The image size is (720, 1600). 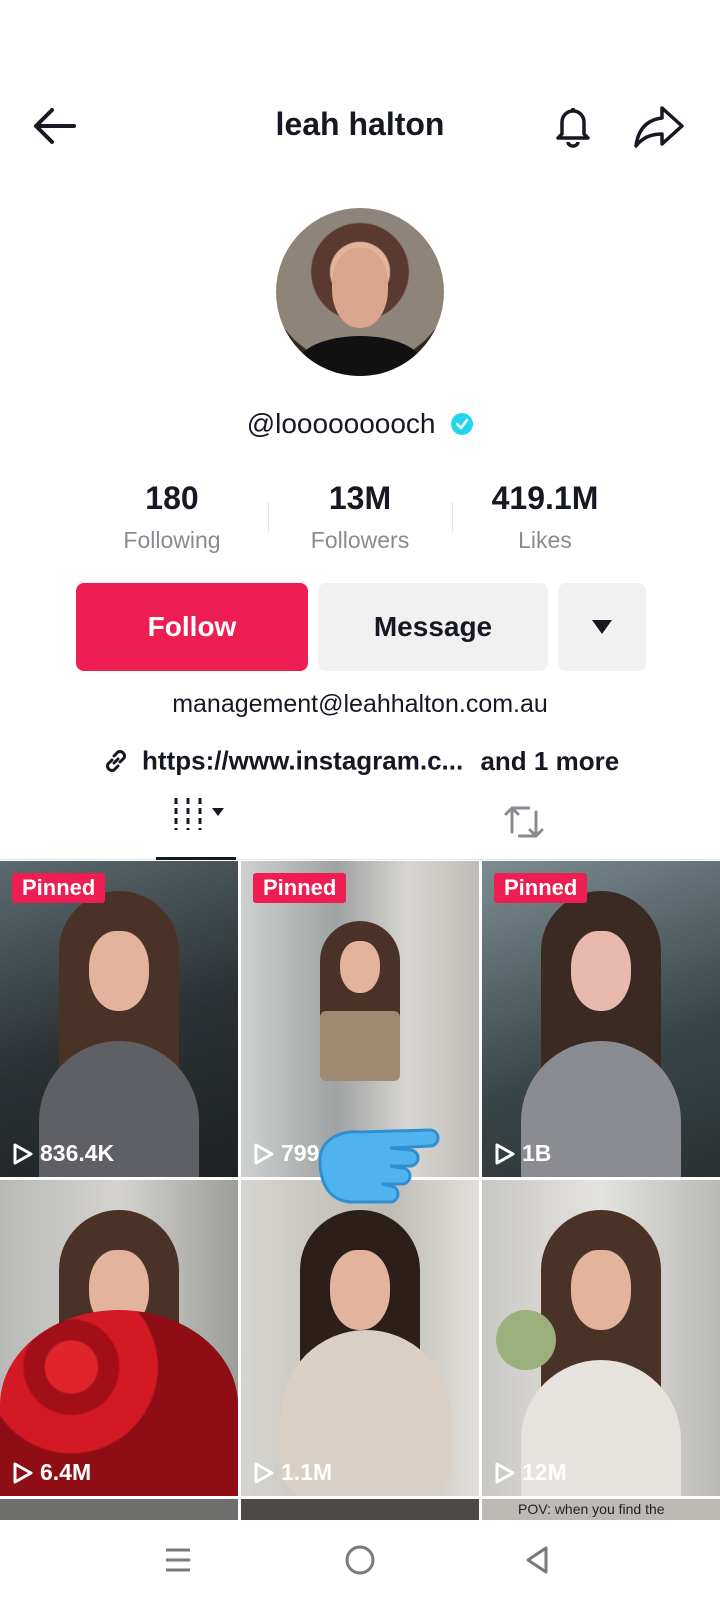 What do you see at coordinates (360, 498) in the screenshot?
I see `stat-followers-value: 13M` at bounding box center [360, 498].